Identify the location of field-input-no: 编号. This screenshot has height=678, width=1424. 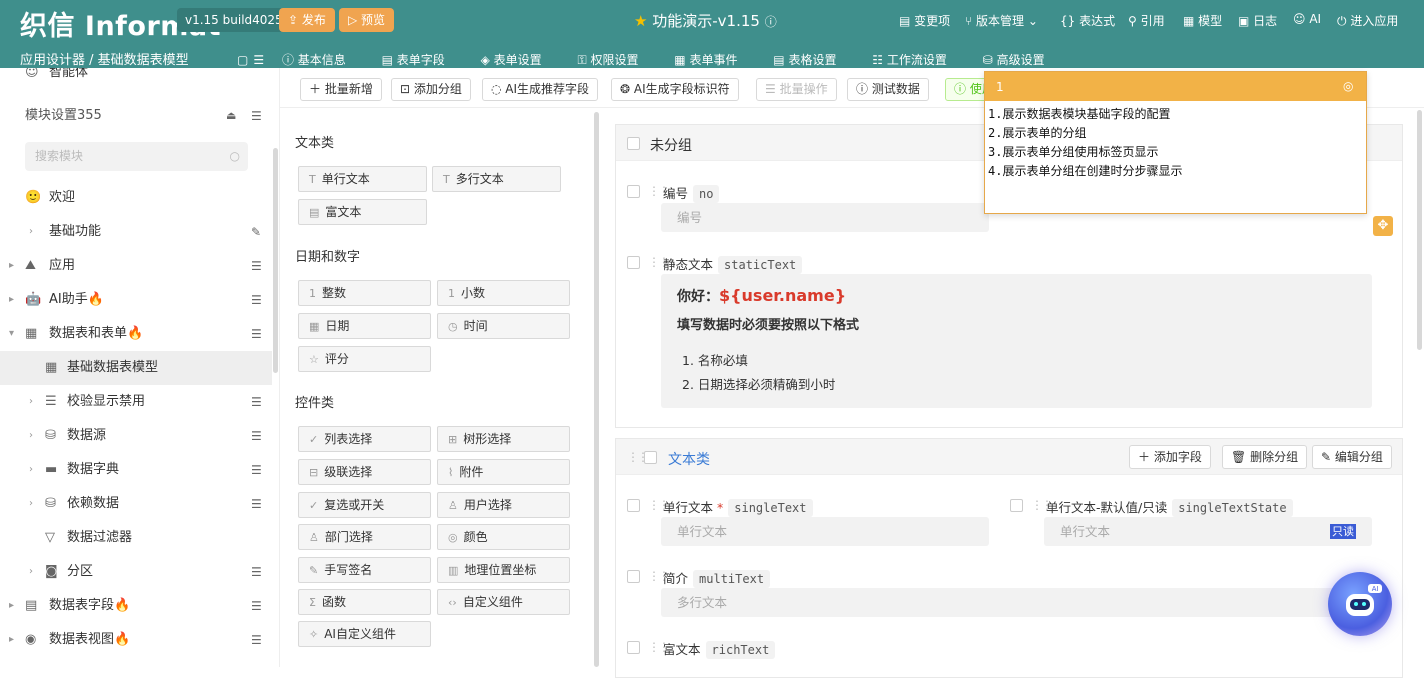
(825, 217).